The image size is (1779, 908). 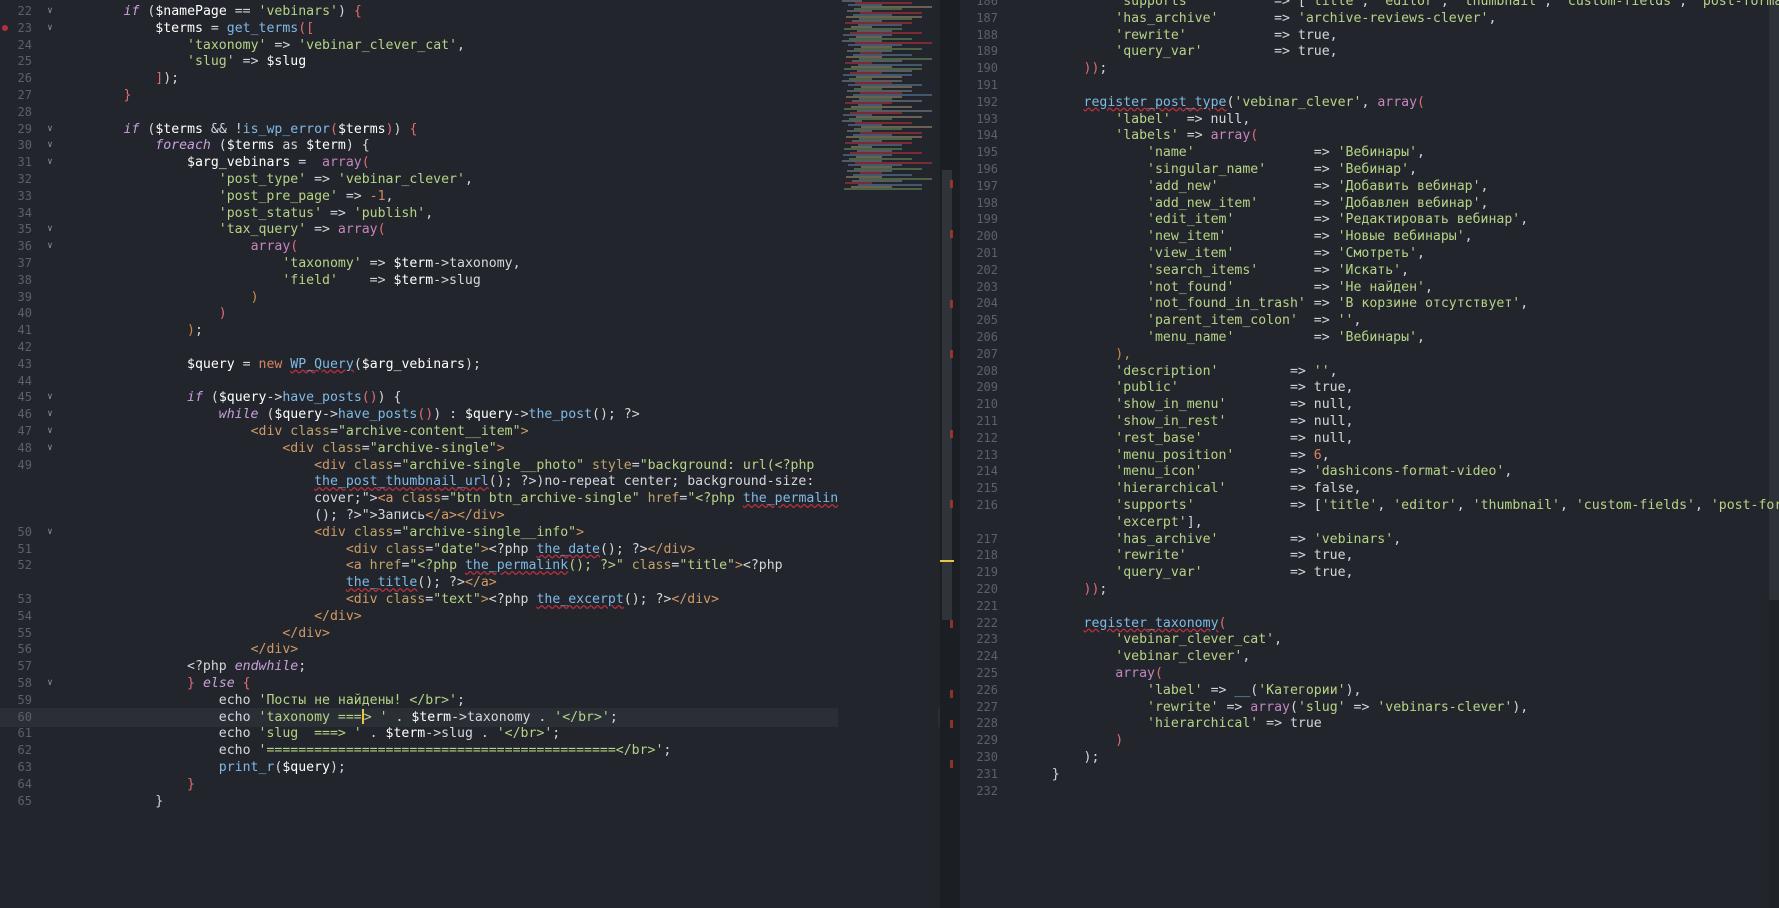 I want to click on minimap-line, so click(x=883, y=189).